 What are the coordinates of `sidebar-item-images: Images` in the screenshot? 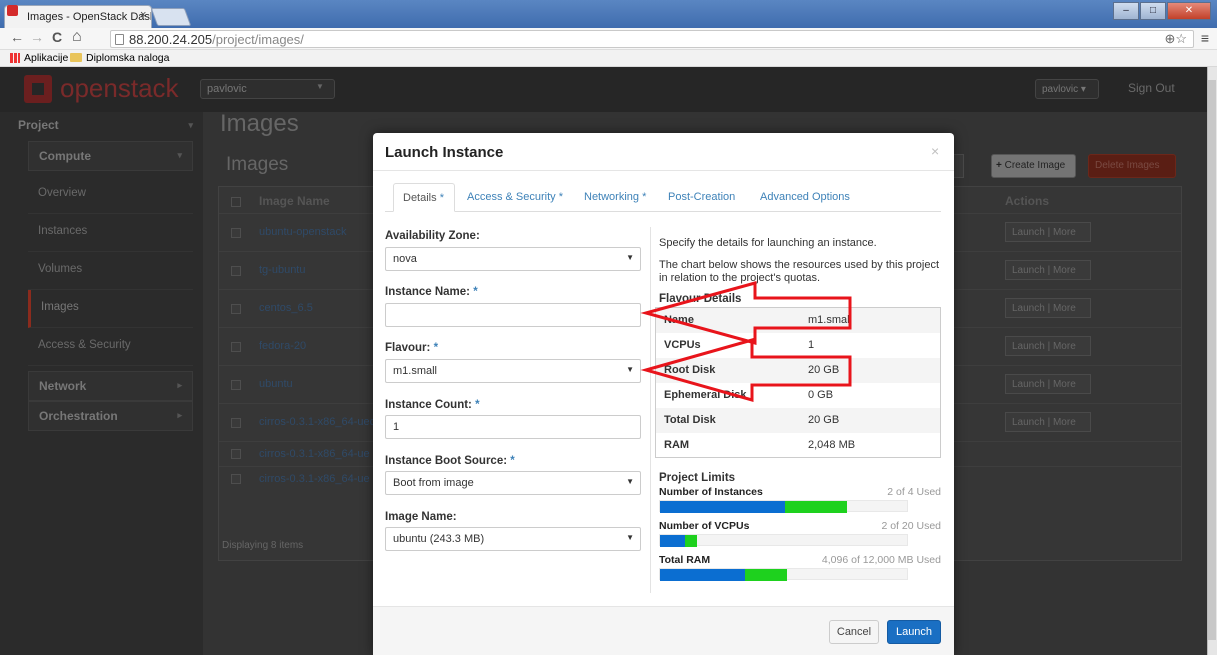 It's located at (110, 309).